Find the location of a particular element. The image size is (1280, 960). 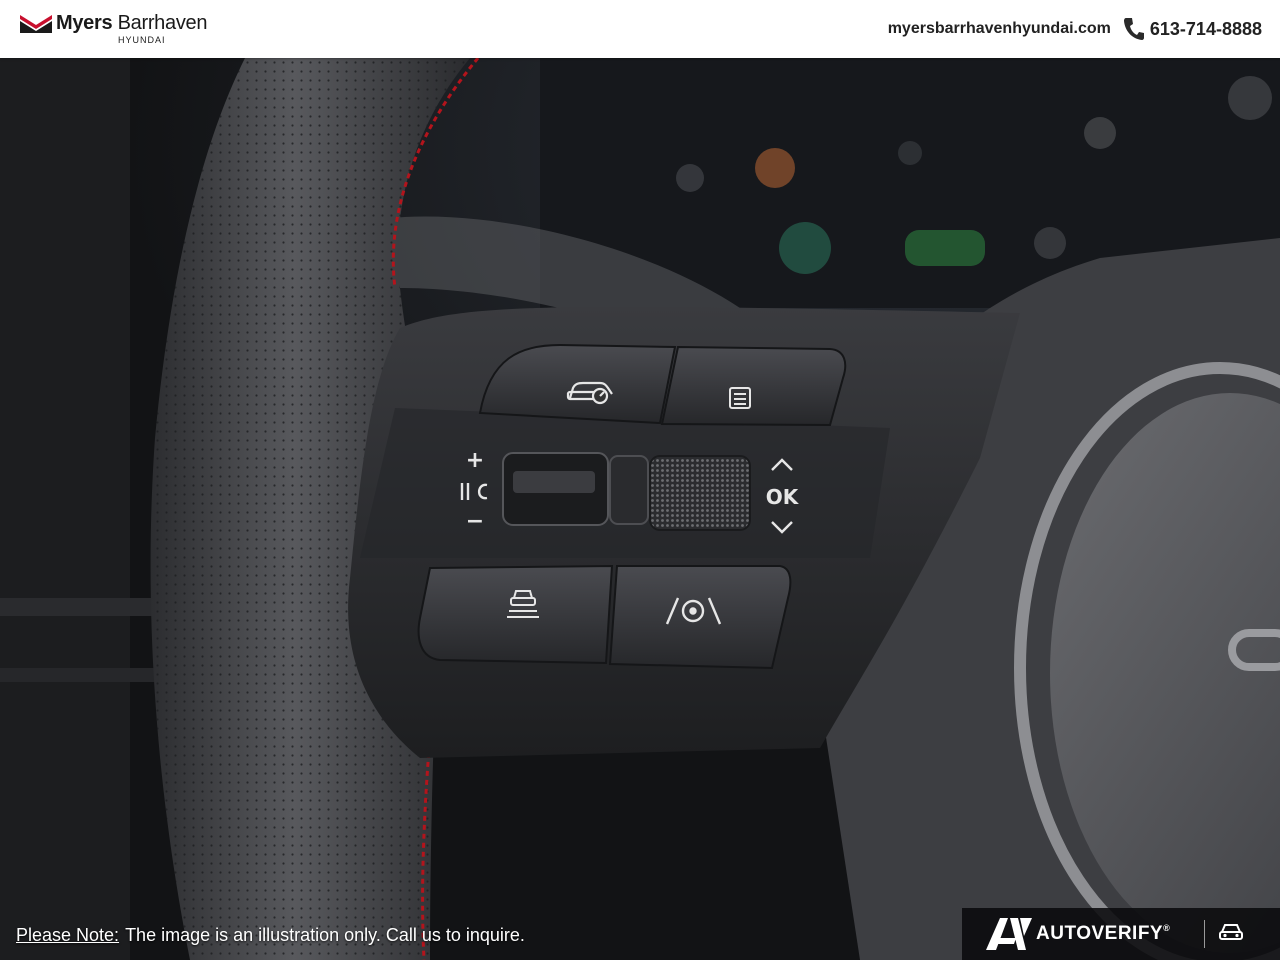

minus-label: − is located at coordinates (475, 521).